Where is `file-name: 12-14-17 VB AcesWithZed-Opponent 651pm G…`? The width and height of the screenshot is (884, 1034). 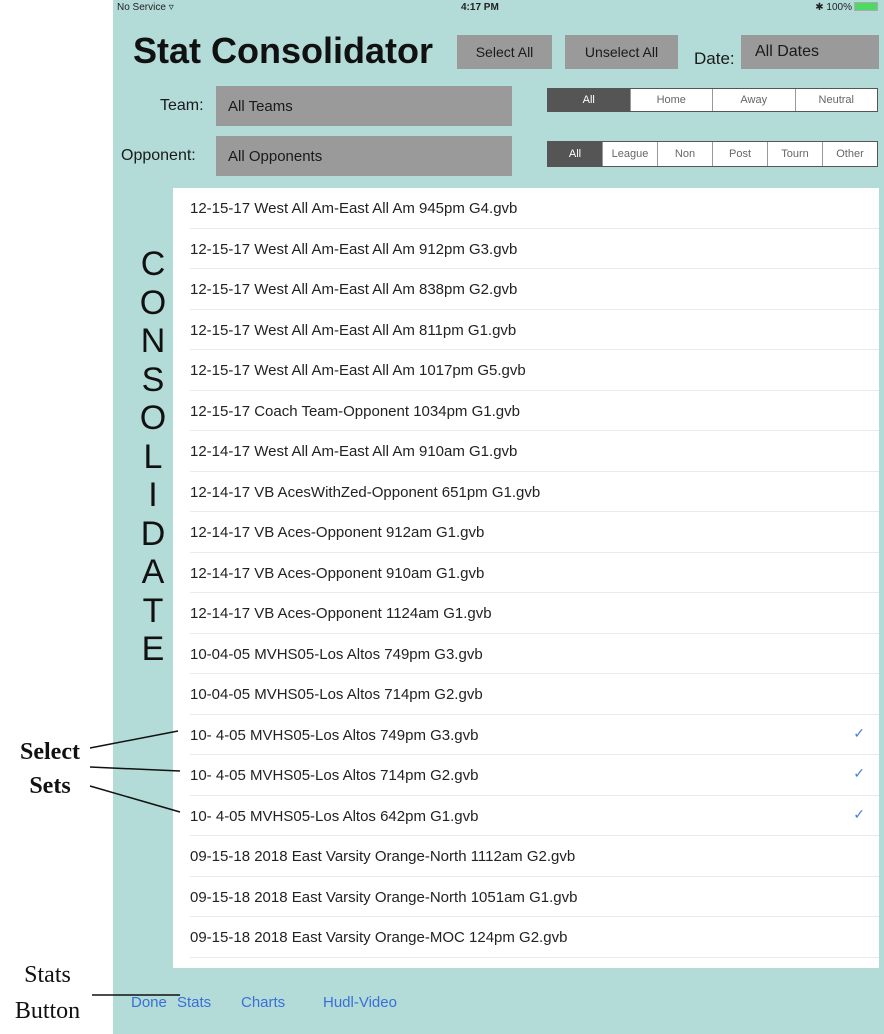
file-name: 12-14-17 VB AcesWithZed-Opponent 651pm G… is located at coordinates (365, 492).